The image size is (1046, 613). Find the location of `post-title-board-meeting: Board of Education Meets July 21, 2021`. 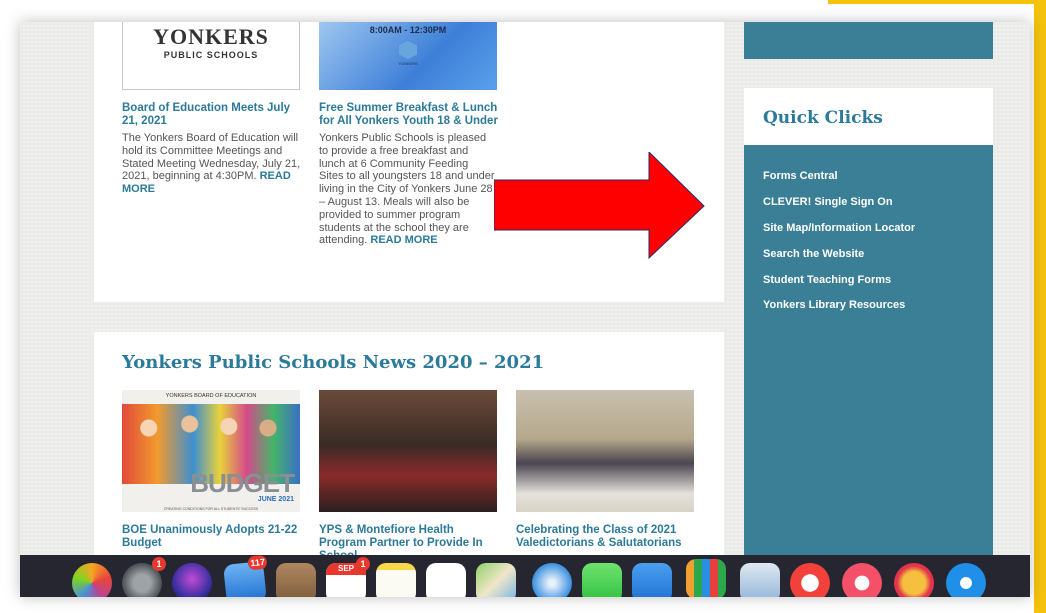

post-title-board-meeting: Board of Education Meets July 21, 2021 is located at coordinates (213, 115).